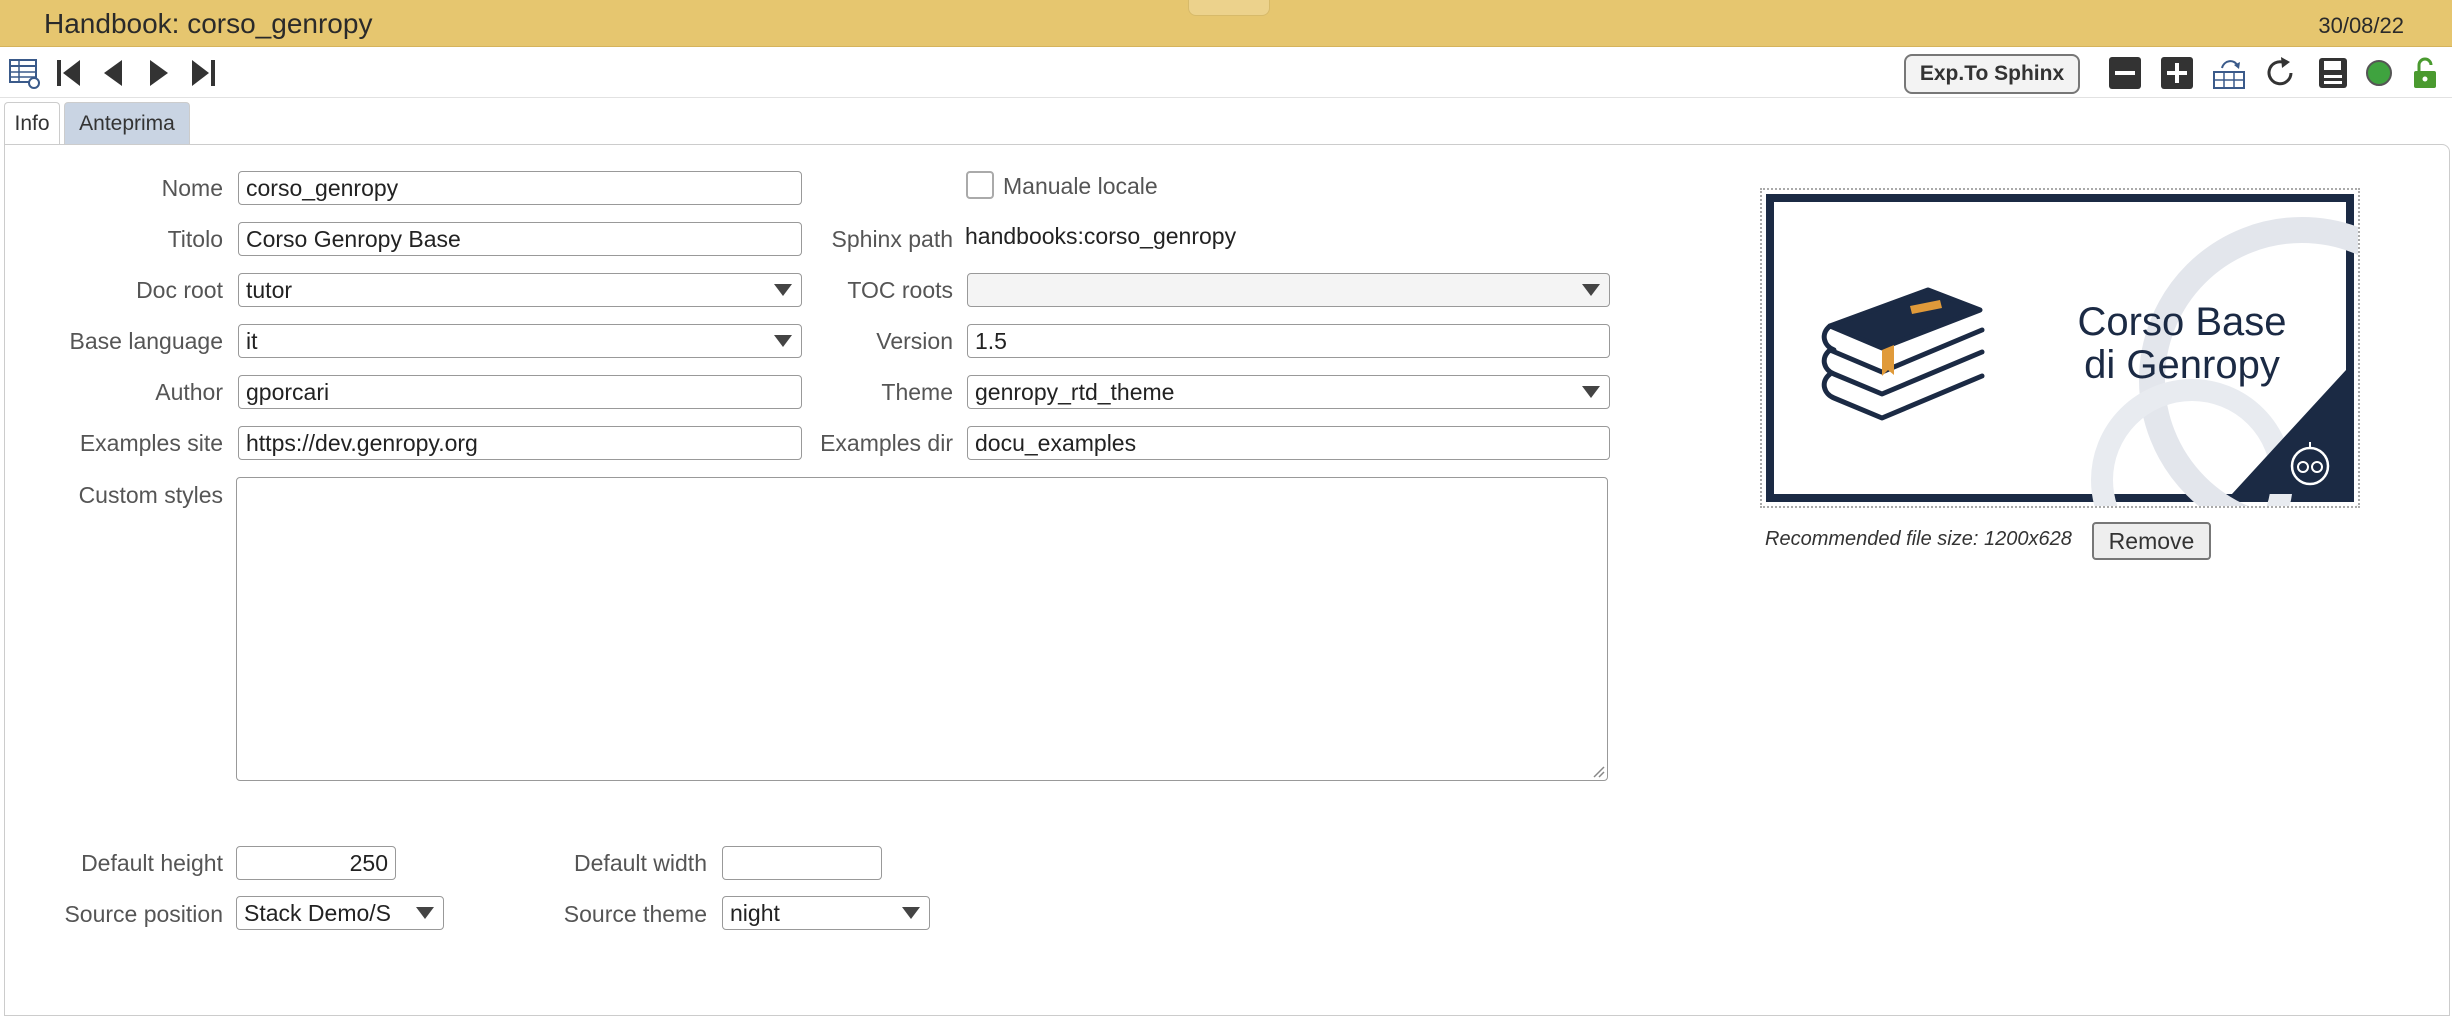  I want to click on source-position-select: Stack Demo/S, so click(340, 913).